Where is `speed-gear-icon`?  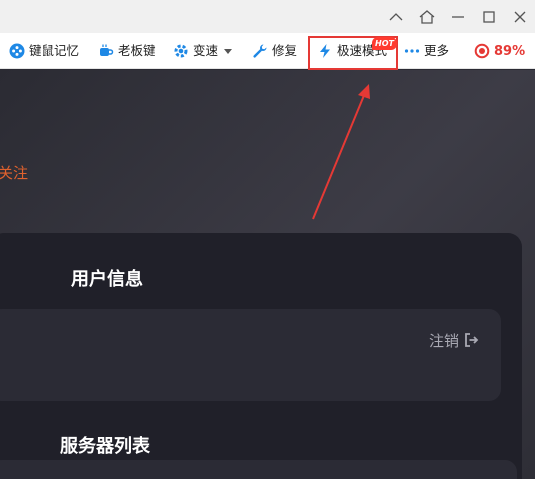
speed-gear-icon is located at coordinates (181, 51).